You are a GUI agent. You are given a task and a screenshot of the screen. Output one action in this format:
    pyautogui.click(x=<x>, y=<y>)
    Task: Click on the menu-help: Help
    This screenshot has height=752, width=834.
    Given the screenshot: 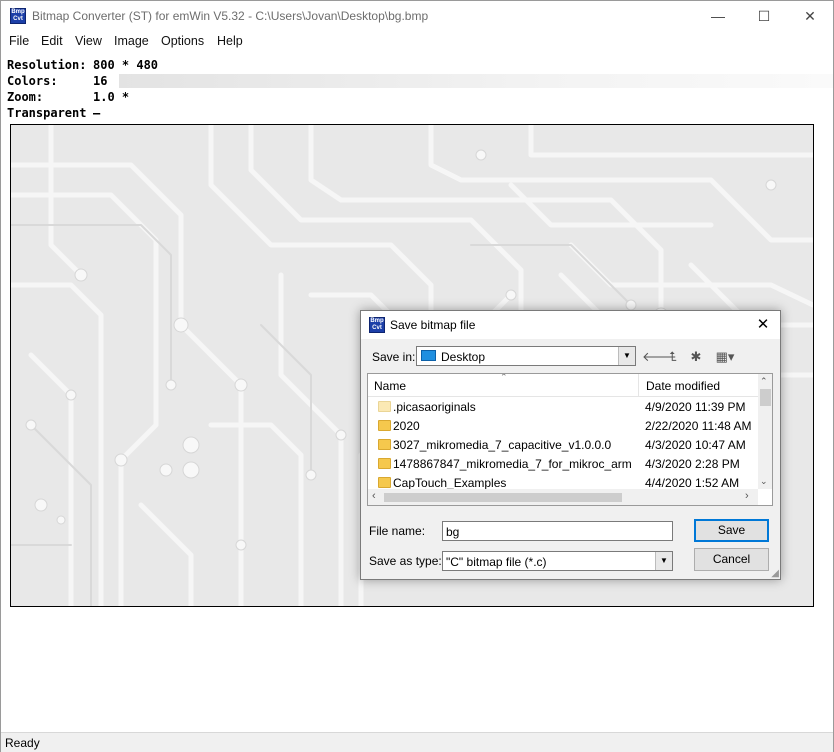 What is the action you would take?
    pyautogui.click(x=230, y=41)
    